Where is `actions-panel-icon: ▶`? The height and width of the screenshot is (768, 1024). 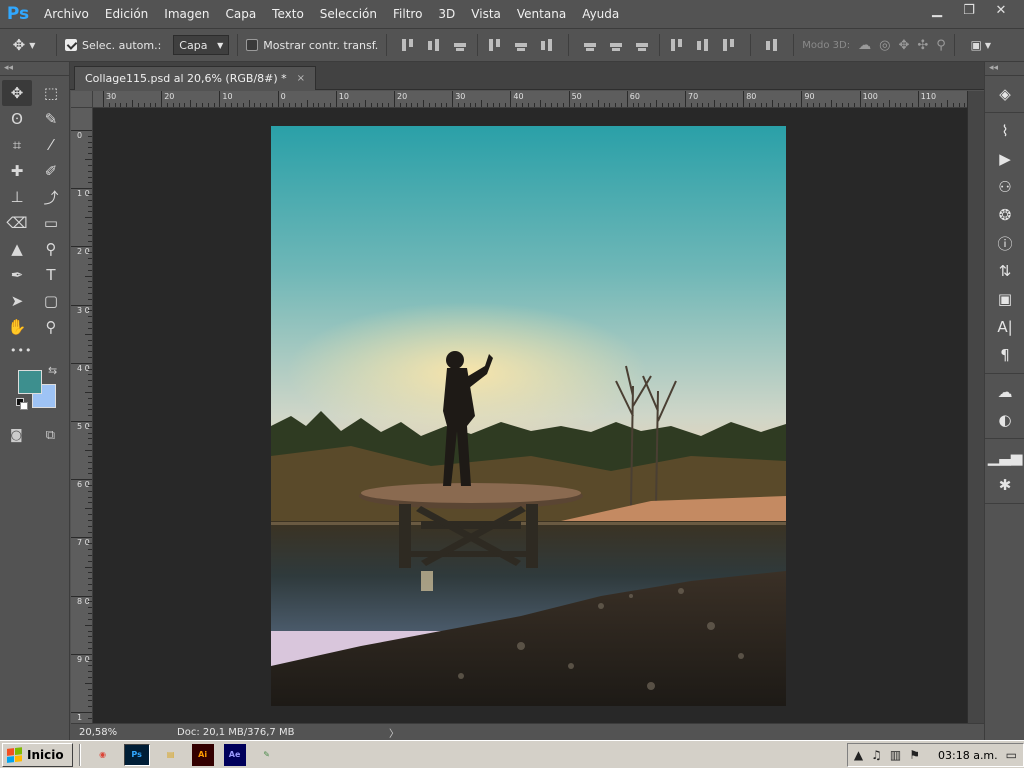 actions-panel-icon: ▶ is located at coordinates (1004, 159).